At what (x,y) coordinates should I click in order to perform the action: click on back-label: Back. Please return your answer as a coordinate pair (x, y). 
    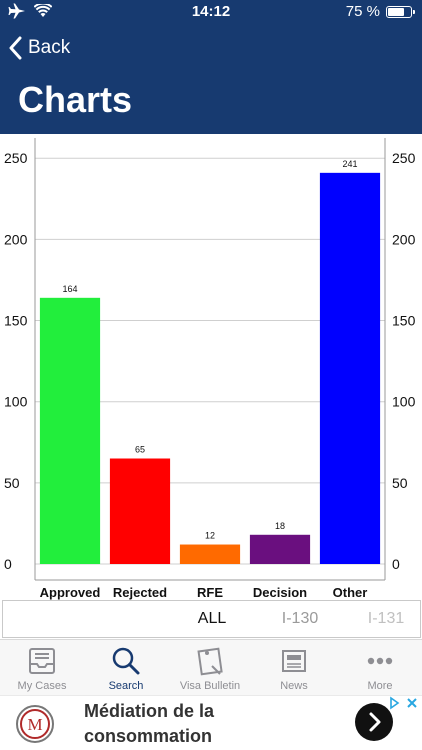
    Looking at the image, I should click on (49, 47).